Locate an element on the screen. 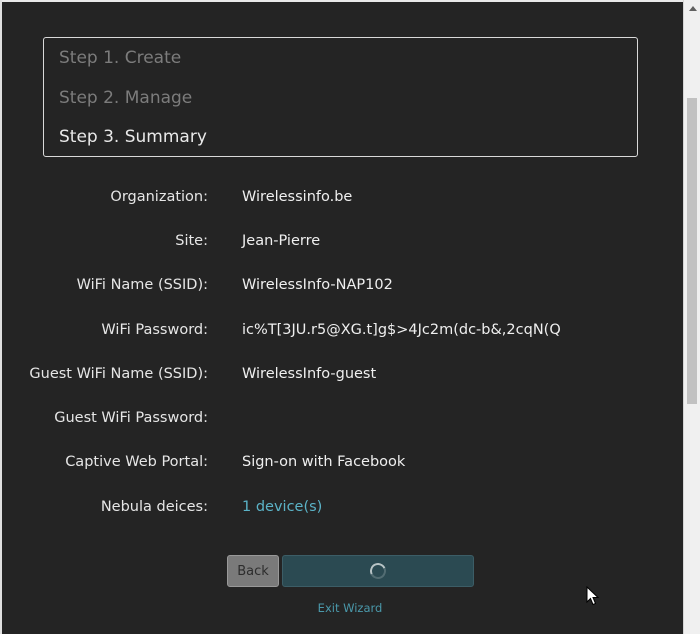 This screenshot has width=700, height=634. wifi-name-label: WiFi Name (SSID): is located at coordinates (142, 285).